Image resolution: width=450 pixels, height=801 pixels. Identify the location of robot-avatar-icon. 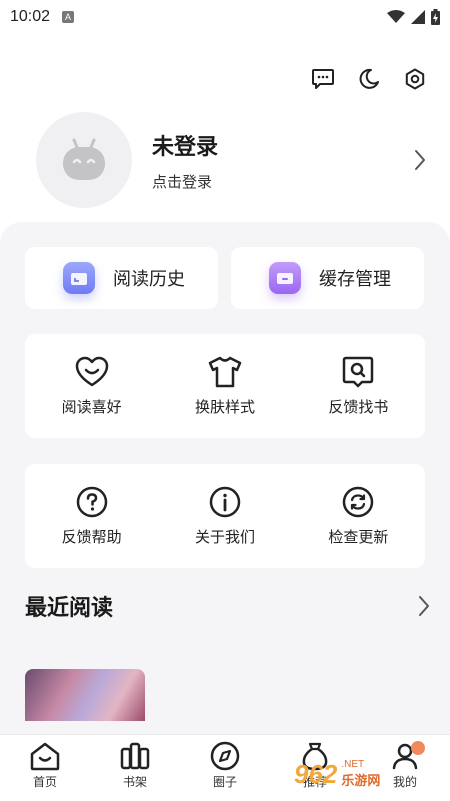
(84, 159).